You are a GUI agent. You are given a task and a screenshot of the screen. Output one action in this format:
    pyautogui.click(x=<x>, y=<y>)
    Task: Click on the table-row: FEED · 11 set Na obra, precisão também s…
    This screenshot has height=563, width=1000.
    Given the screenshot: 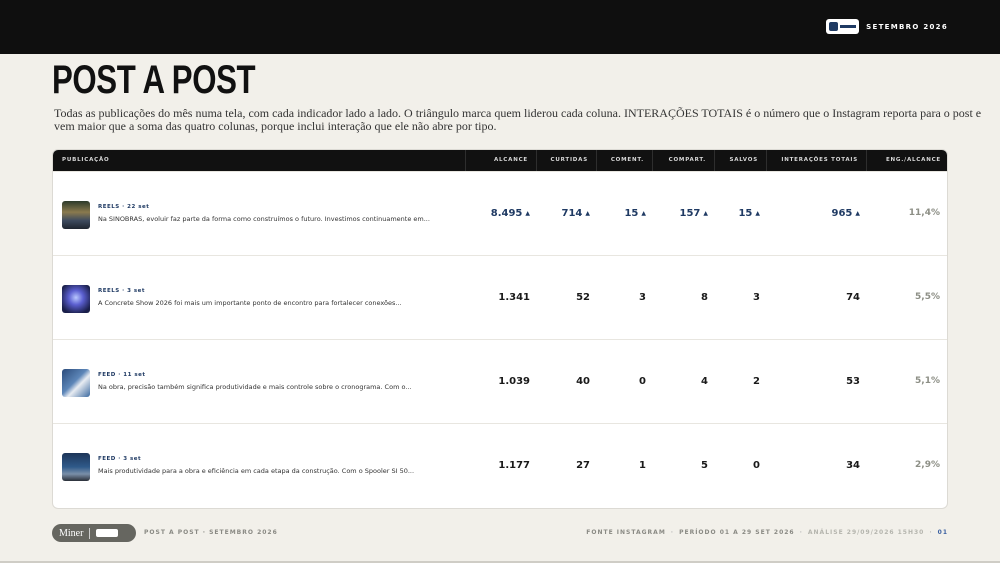 What is the action you would take?
    pyautogui.click(x=500, y=381)
    